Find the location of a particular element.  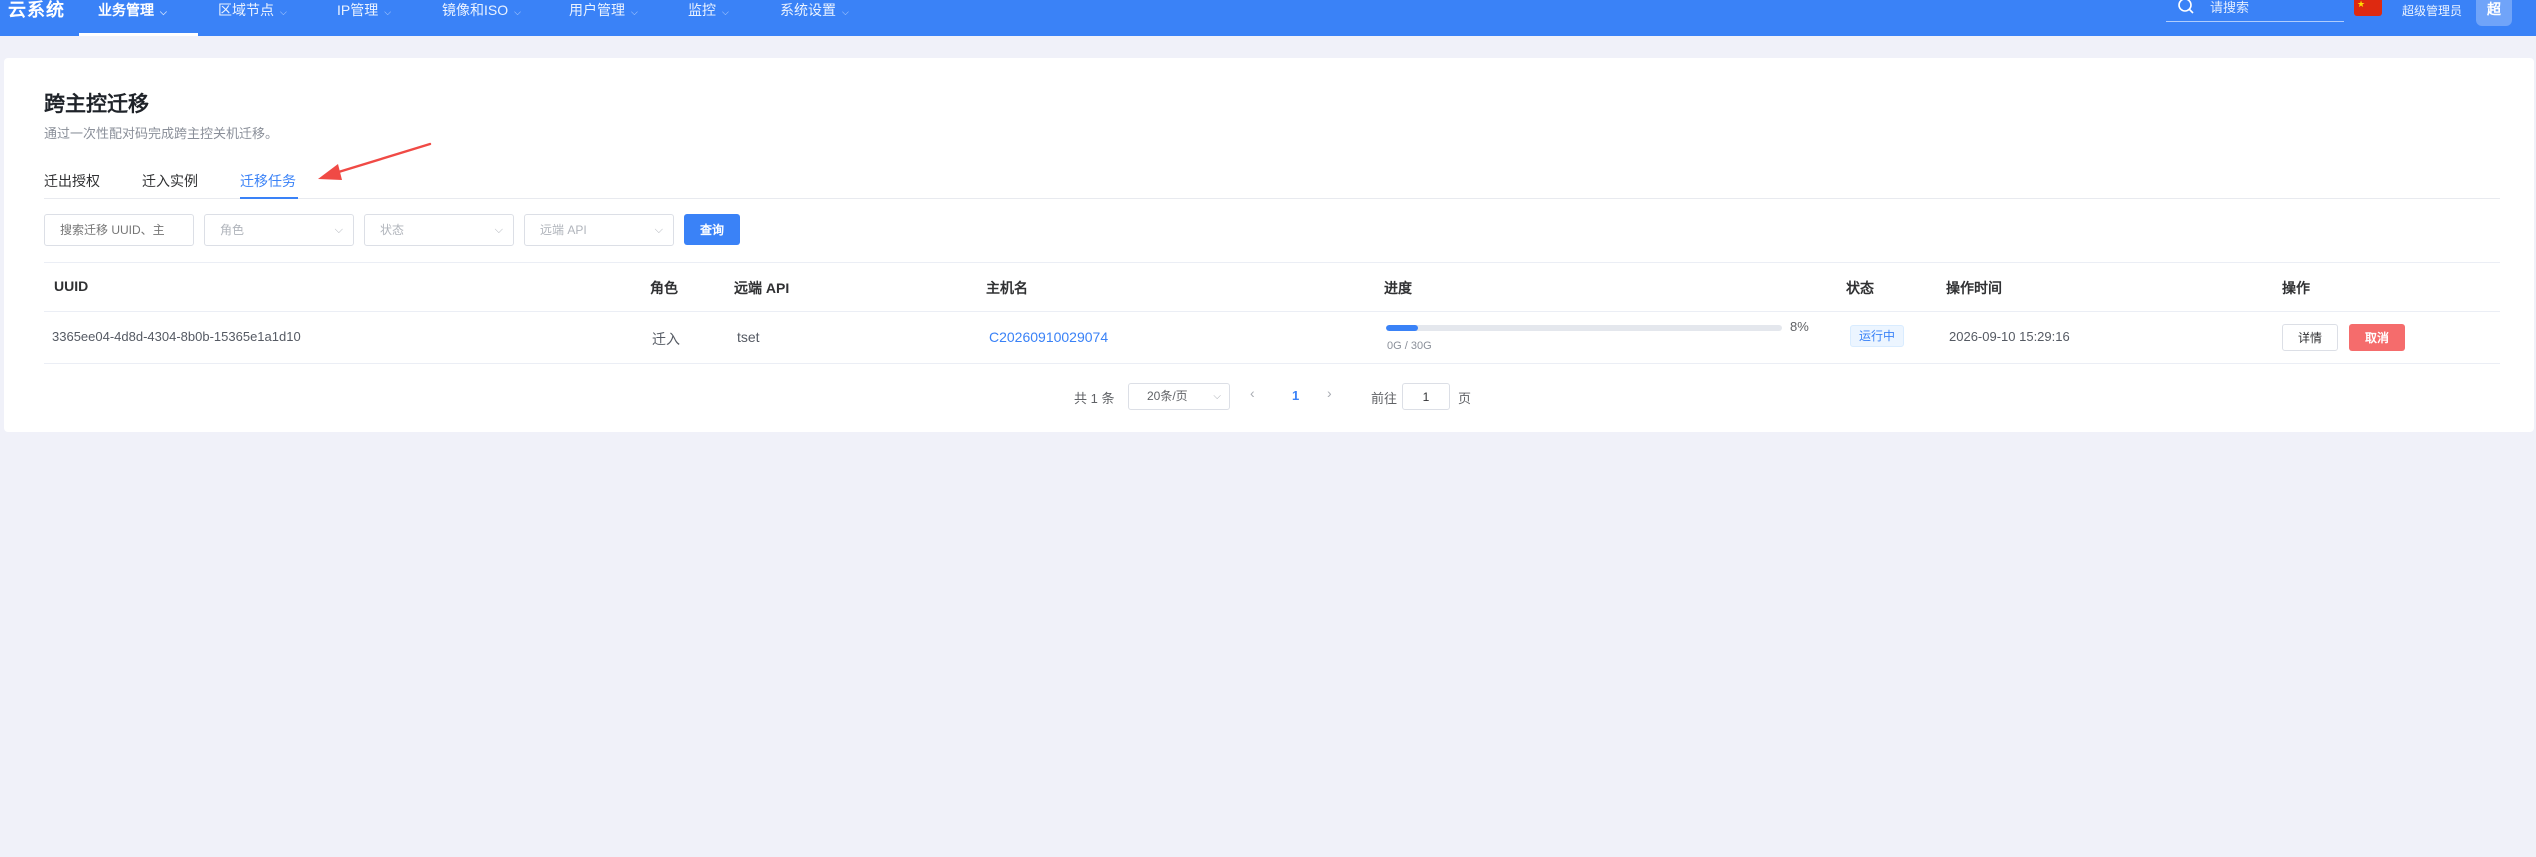

detail-button: 详情 is located at coordinates (2310, 337).